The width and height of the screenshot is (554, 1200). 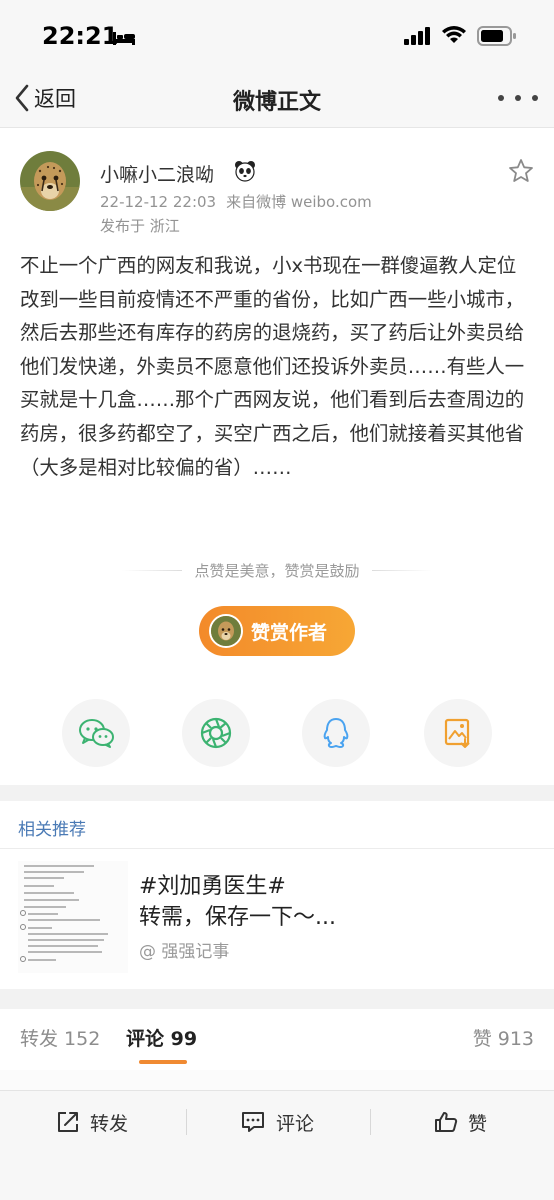 I want to click on repost-icon, so click(x=68, y=1122).